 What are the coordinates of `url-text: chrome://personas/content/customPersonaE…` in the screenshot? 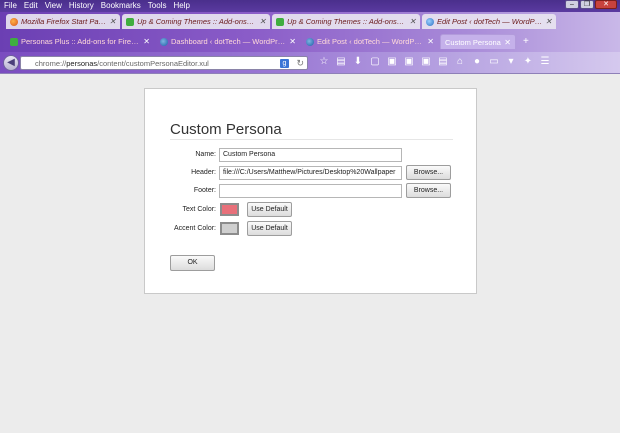 It's located at (122, 63).